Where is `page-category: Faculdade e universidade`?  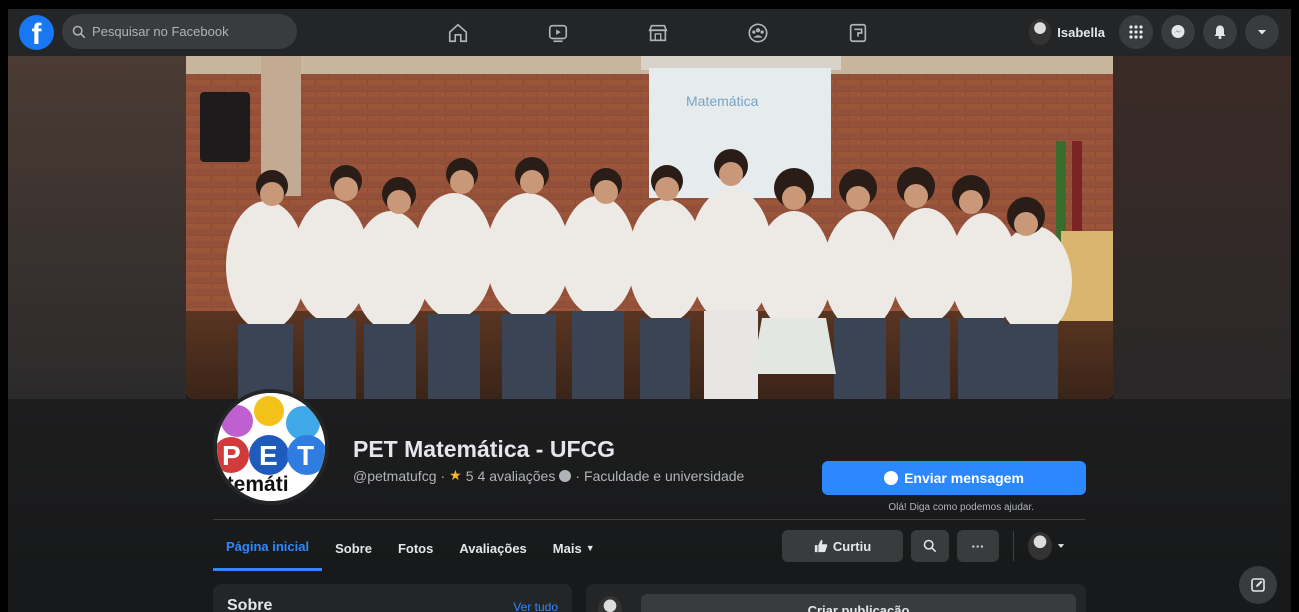
page-category: Faculdade e universidade is located at coordinates (664, 475).